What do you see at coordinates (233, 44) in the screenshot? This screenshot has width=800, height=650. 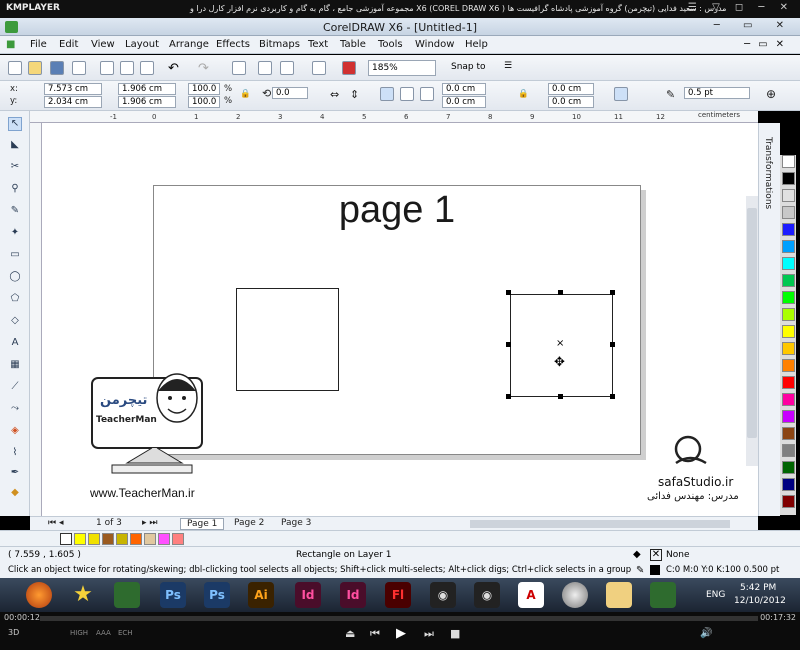 I see `menu-effects: Effects` at bounding box center [233, 44].